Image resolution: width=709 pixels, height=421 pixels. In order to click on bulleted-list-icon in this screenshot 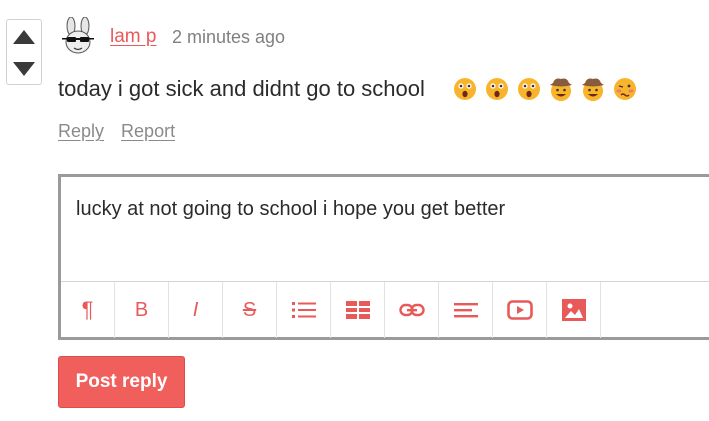, I will do `click(303, 310)`.